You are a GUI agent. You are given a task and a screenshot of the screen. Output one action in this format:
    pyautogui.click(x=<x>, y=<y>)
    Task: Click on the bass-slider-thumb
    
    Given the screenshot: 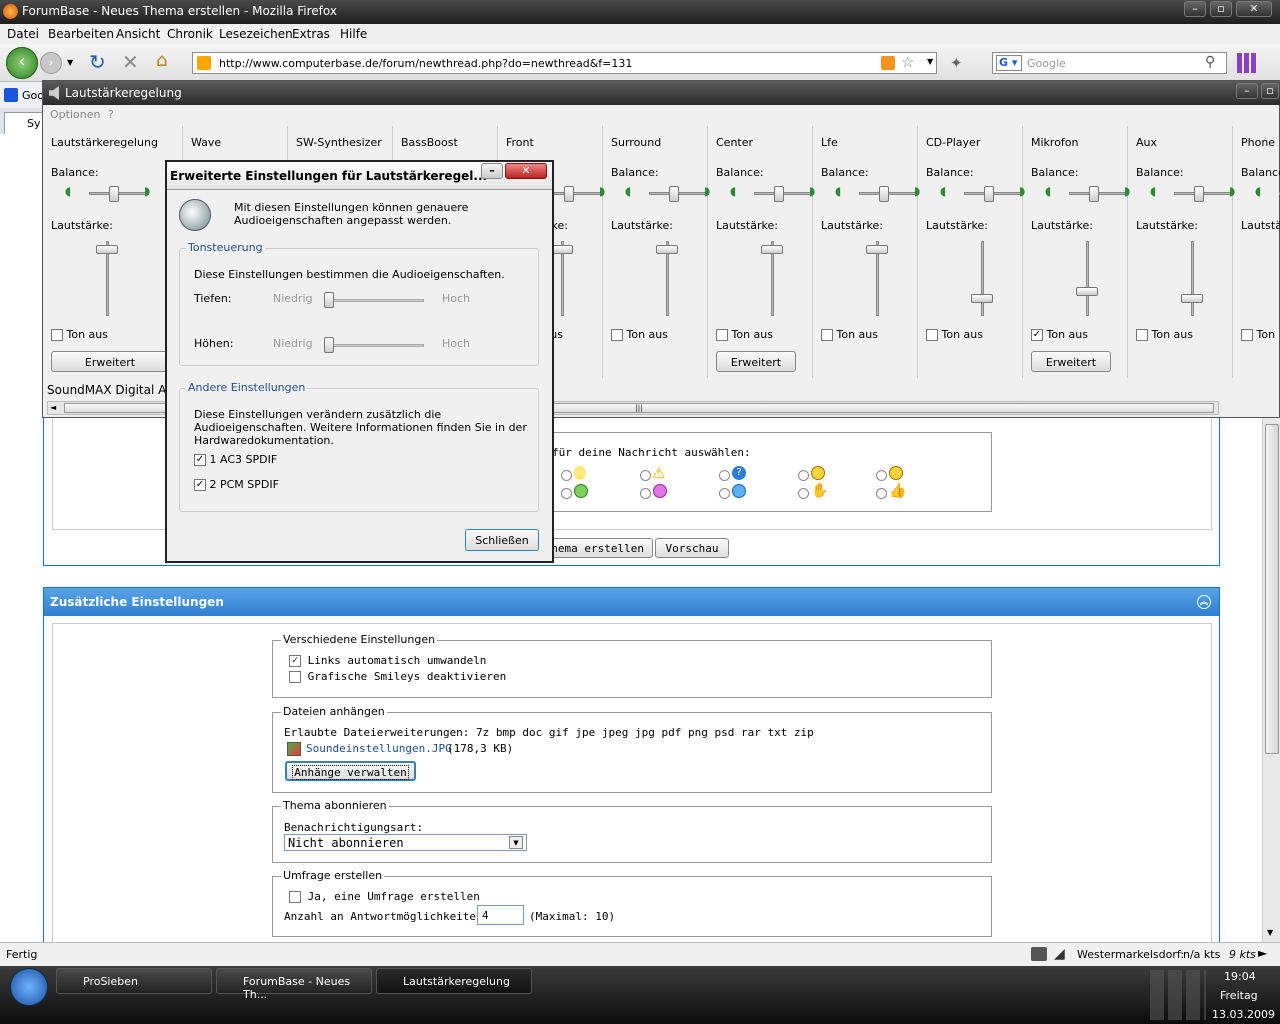 What is the action you would take?
    pyautogui.click(x=329, y=300)
    